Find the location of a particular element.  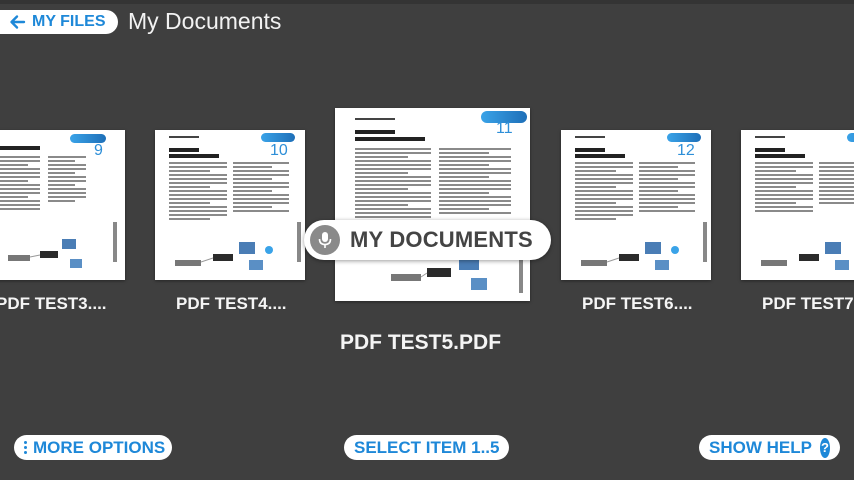

voice-command-overlay: MY DOCUMENTS is located at coordinates (427, 240).